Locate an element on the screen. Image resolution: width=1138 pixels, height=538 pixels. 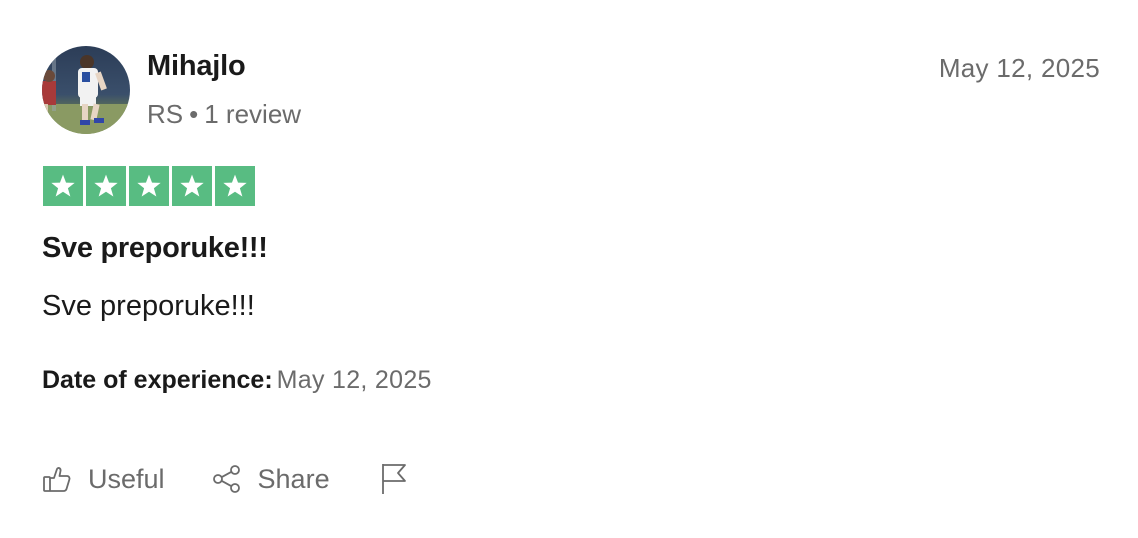
reviewer-review-count: 1 review is located at coordinates (252, 114).